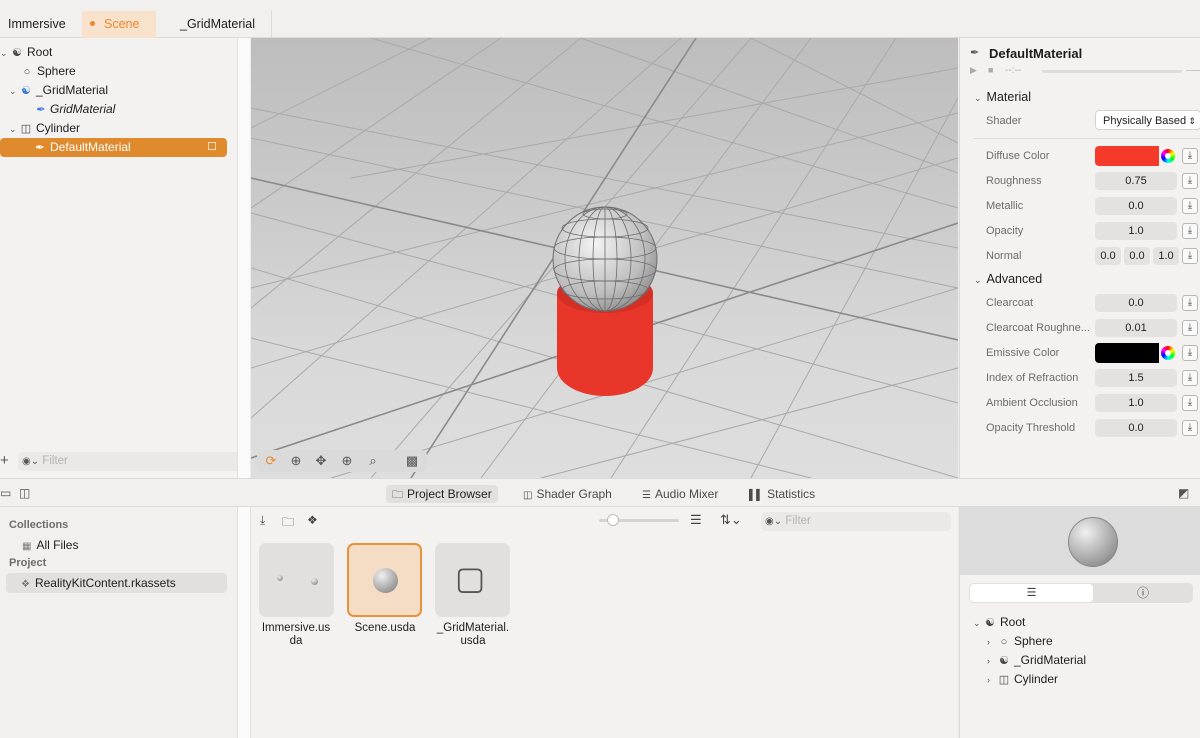 The width and height of the screenshot is (1200, 738). Describe the element at coordinates (74, 109) in the screenshot. I see `outline-item-gridmaterial: ✒ GridMaterial` at that location.